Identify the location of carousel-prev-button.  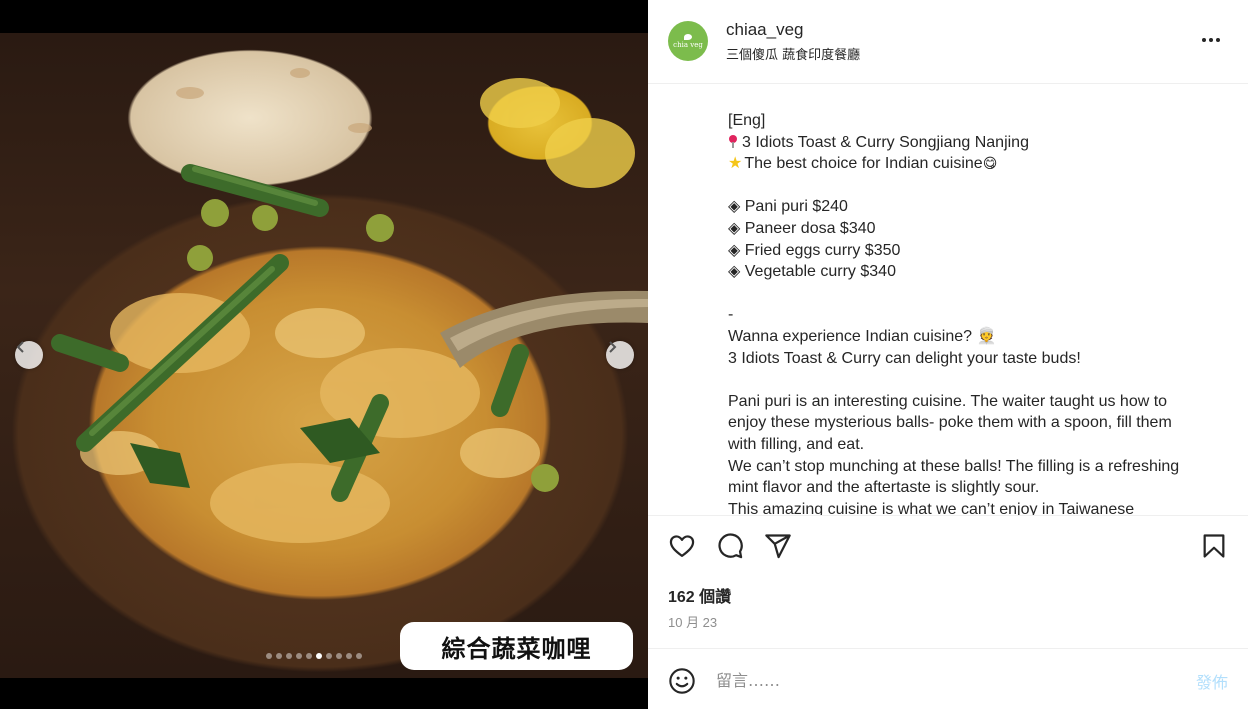
(29, 355).